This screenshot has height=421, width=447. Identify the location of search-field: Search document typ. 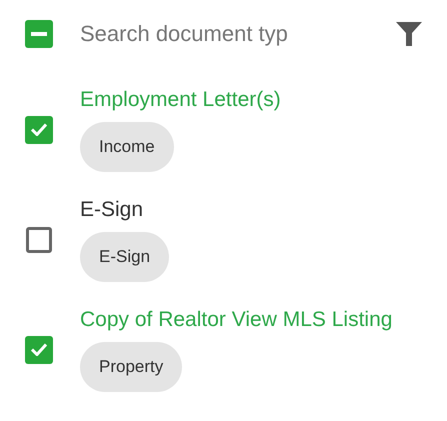
(230, 34).